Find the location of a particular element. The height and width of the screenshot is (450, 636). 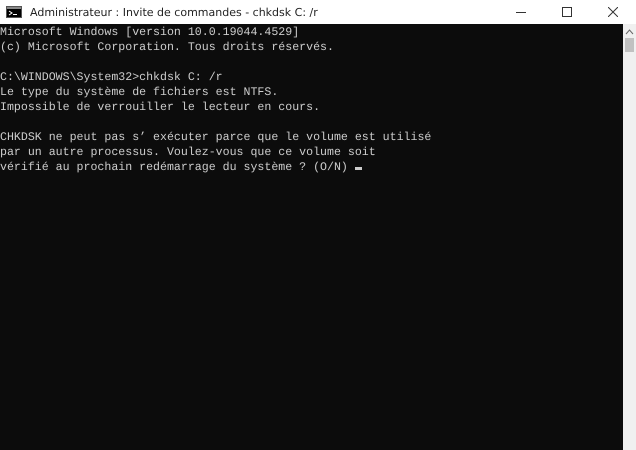

scrollbar-thumb is located at coordinates (629, 45).